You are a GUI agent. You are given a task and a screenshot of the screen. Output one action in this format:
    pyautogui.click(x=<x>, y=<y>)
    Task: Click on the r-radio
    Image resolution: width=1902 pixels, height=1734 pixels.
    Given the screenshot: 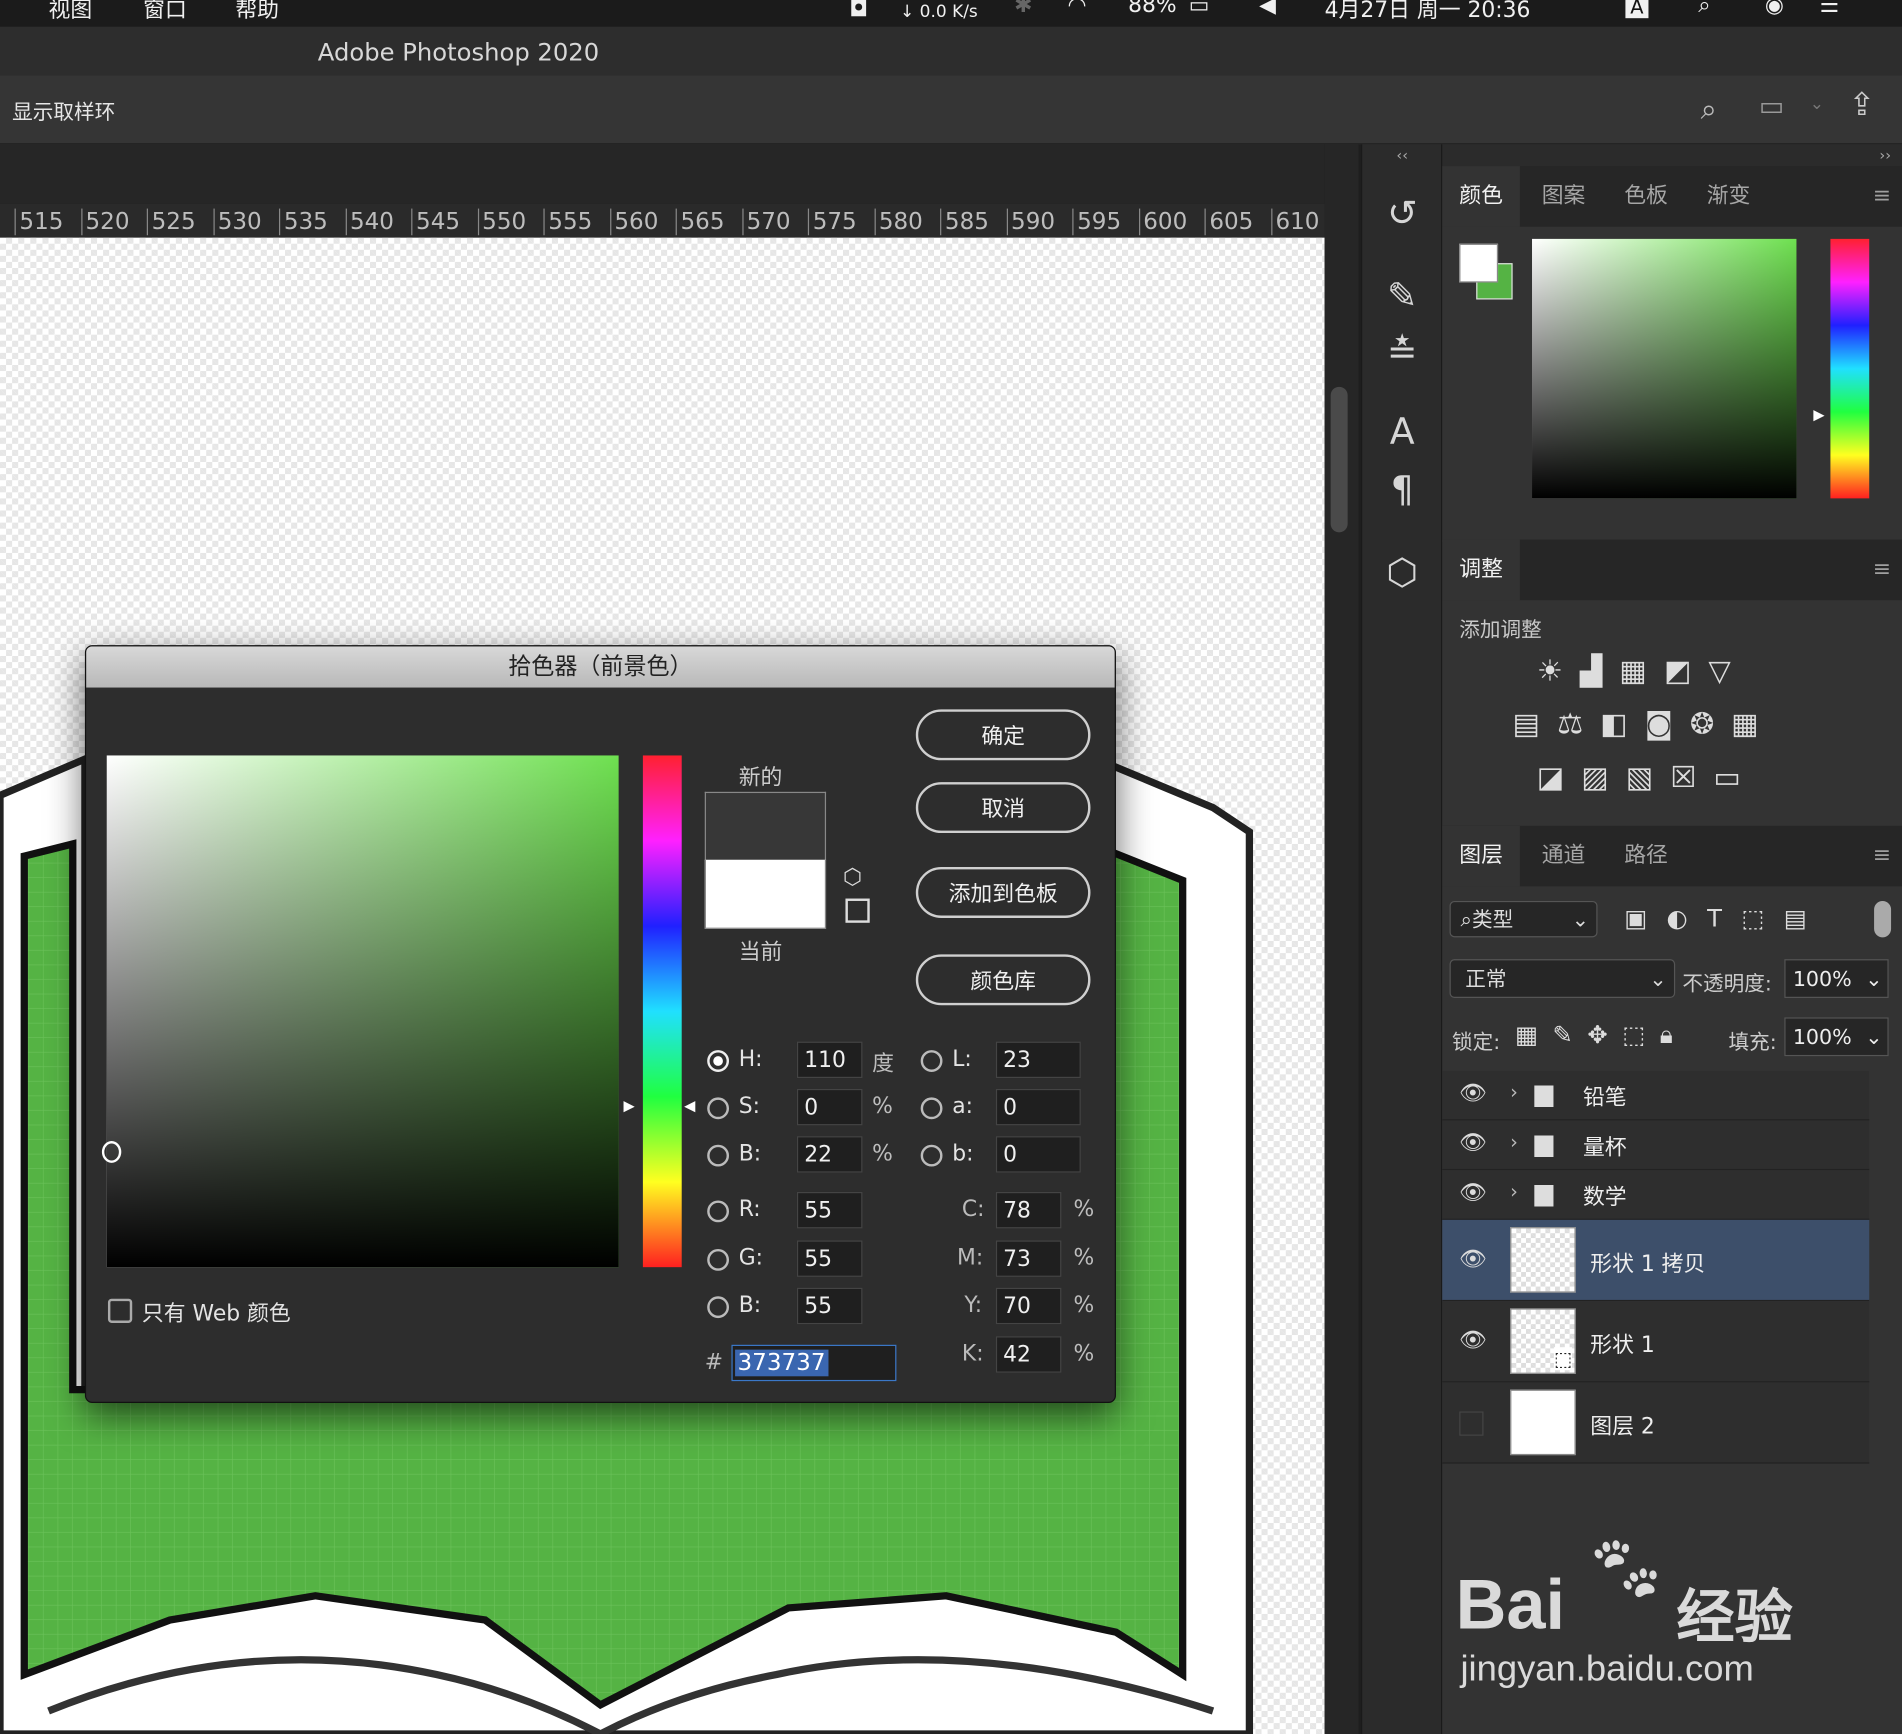 What is the action you would take?
    pyautogui.click(x=718, y=1211)
    